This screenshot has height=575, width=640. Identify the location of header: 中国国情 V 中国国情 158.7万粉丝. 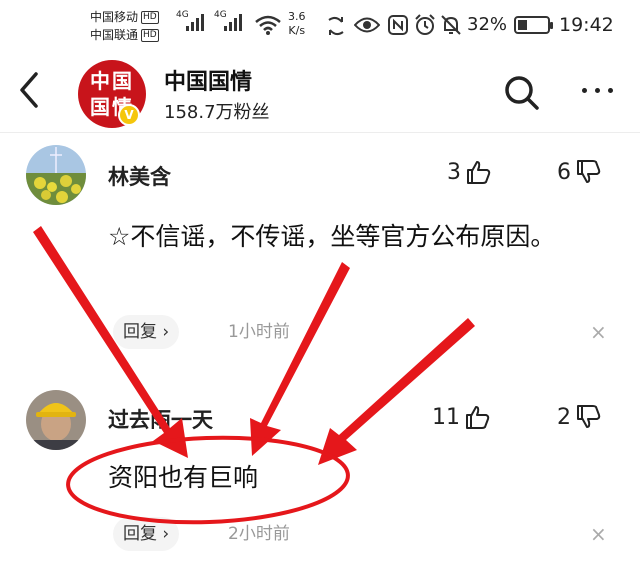
(320, 92).